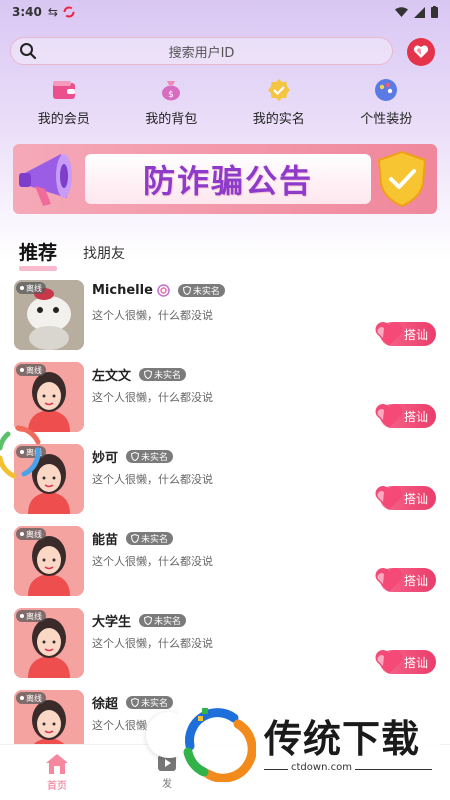  Describe the element at coordinates (63, 119) in the screenshot. I see `quick-menu-label: 我的会员` at that location.